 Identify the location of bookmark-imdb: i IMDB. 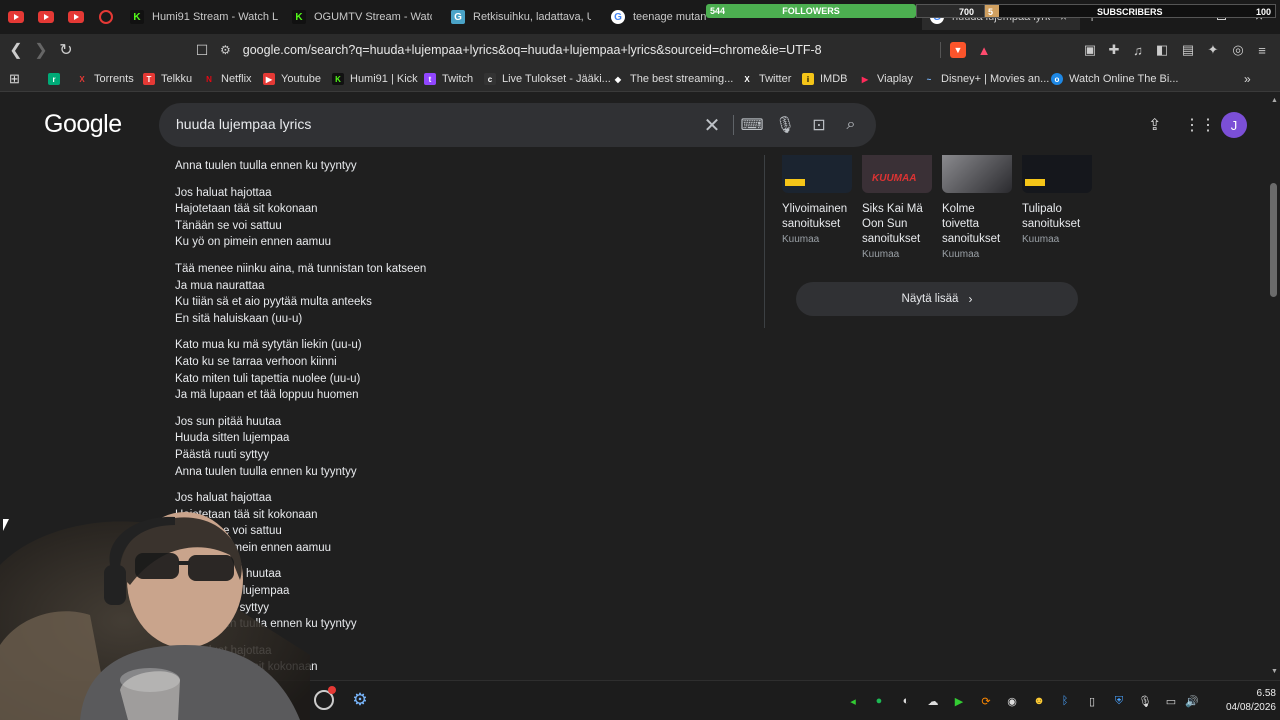
(825, 79).